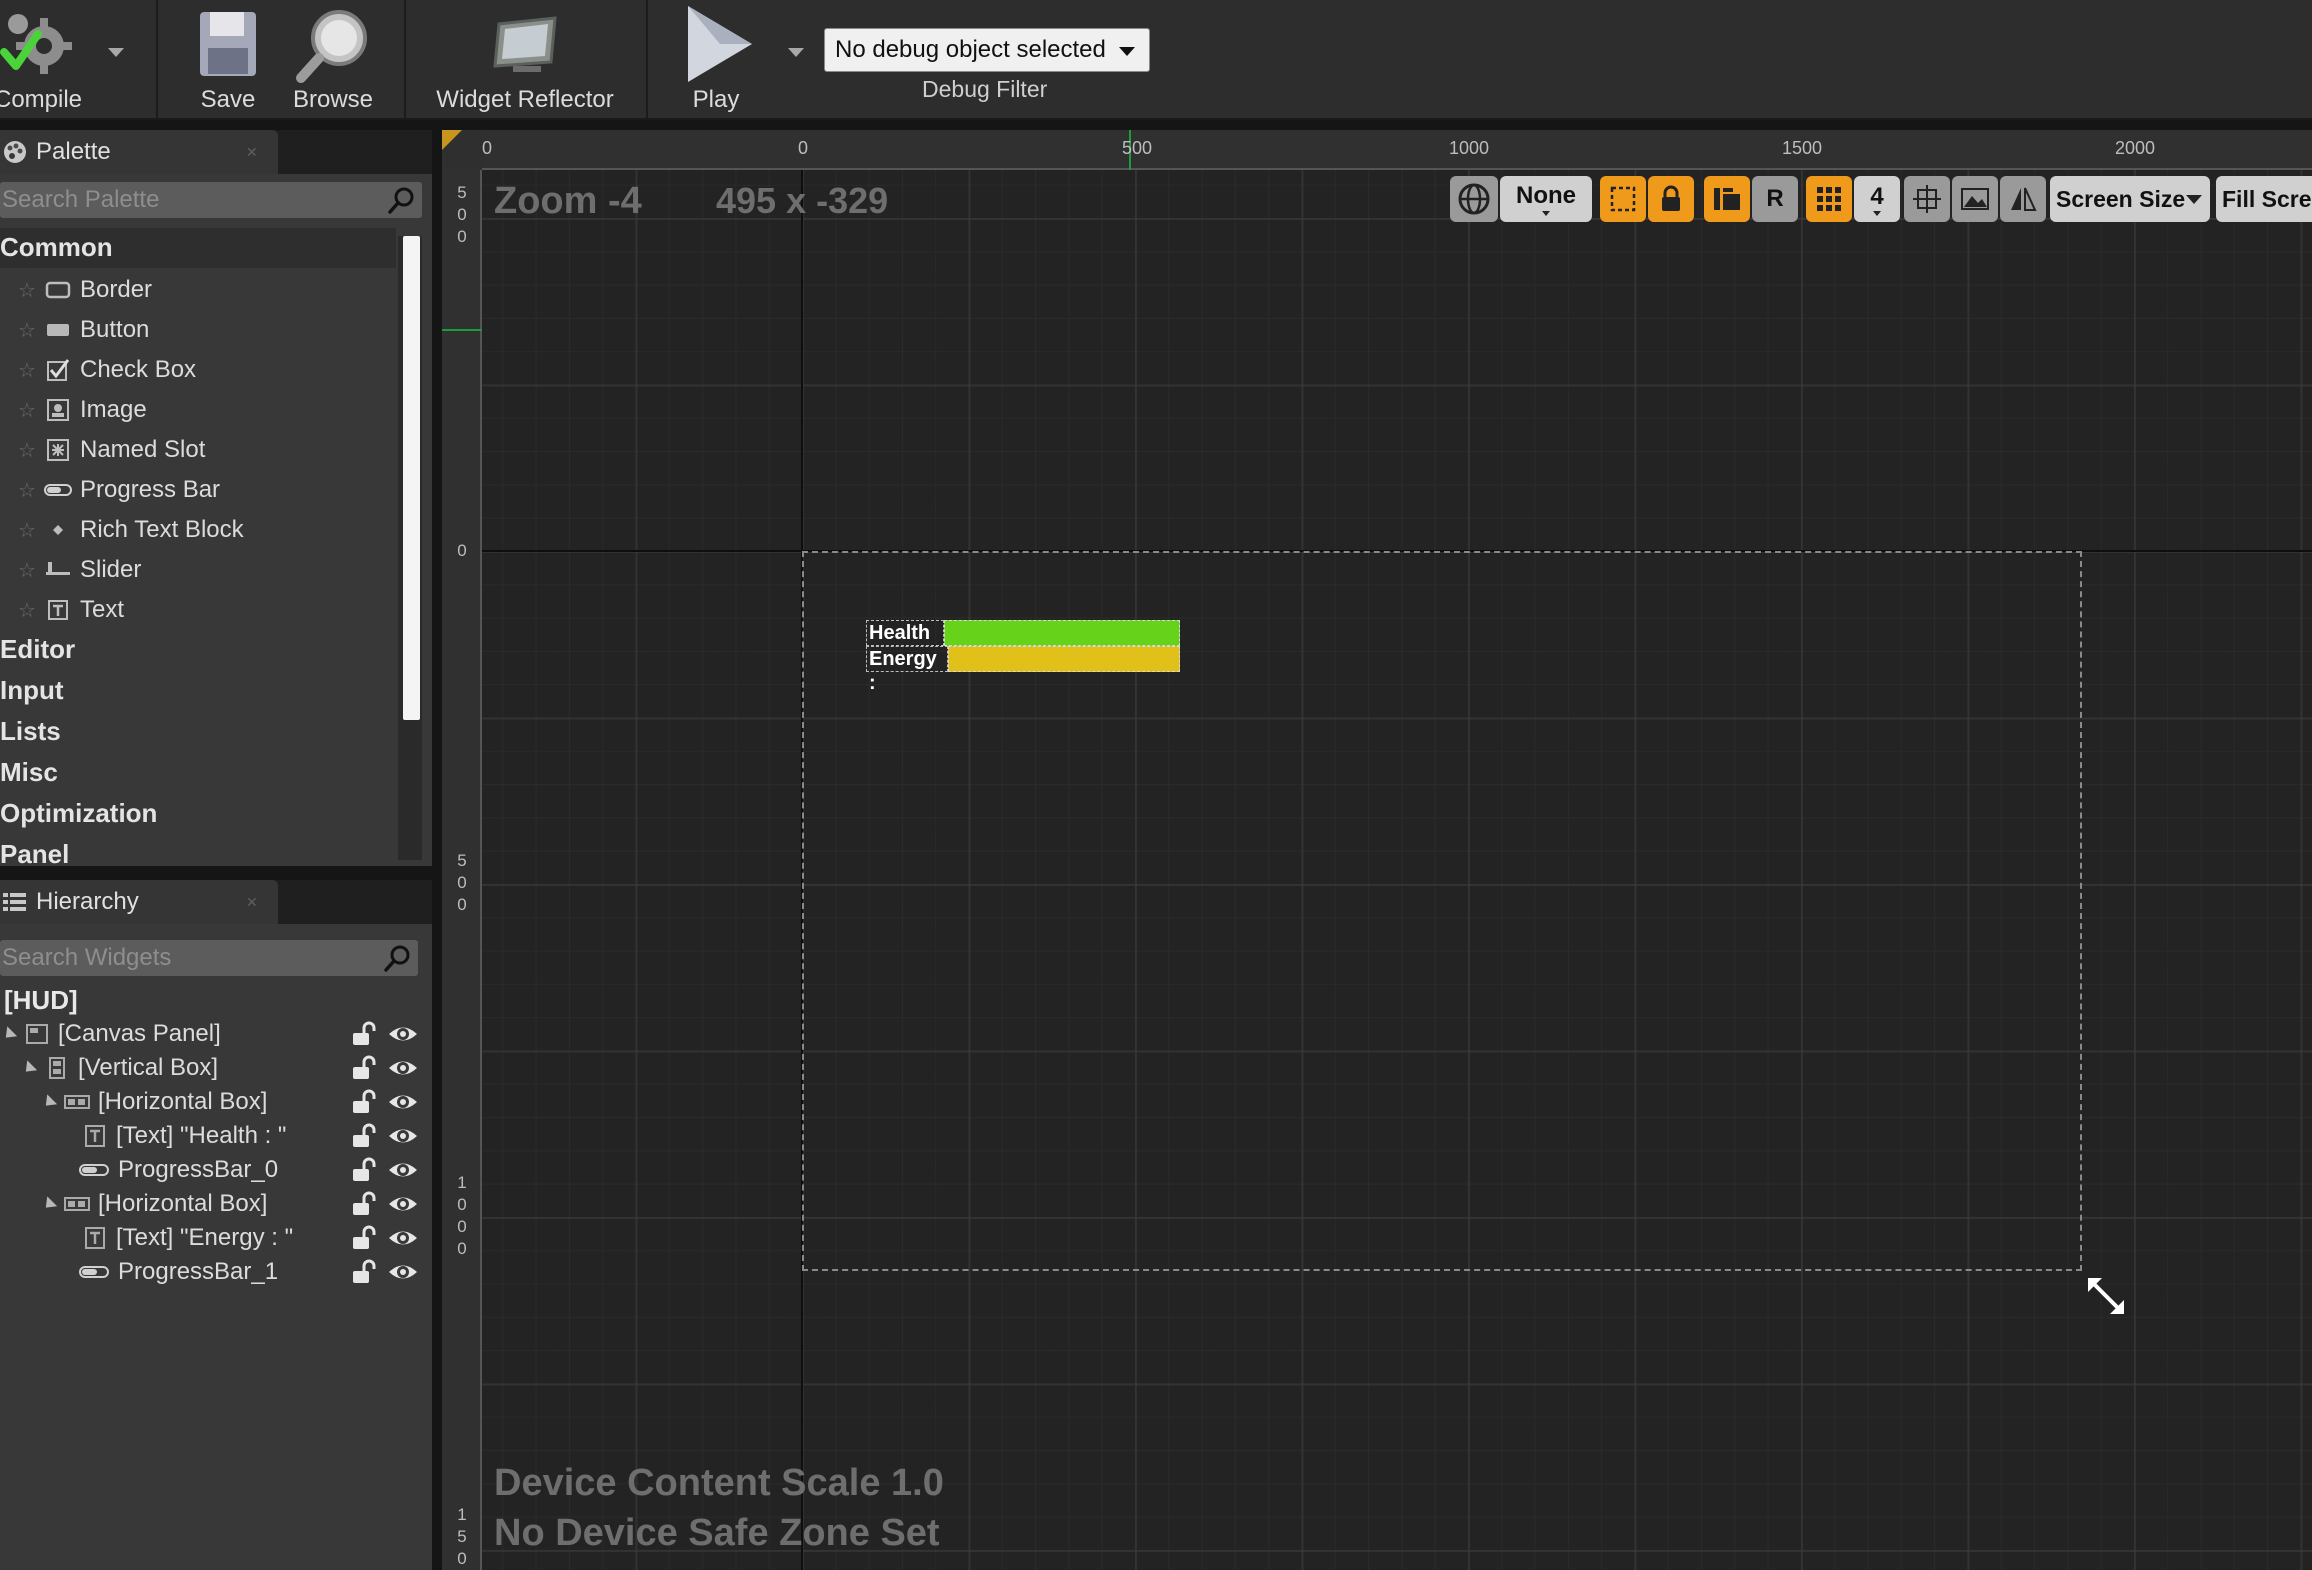  What do you see at coordinates (1727, 199) in the screenshot?
I see `transform-mode-button` at bounding box center [1727, 199].